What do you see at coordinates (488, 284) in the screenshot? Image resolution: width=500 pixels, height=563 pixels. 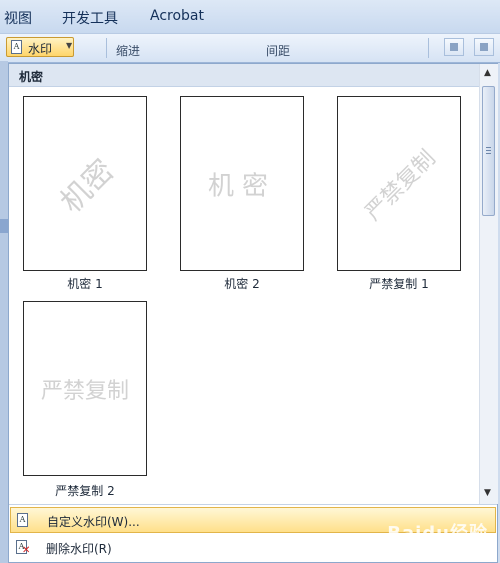 I see `gallery-scrollbar: ▲ ▼` at bounding box center [488, 284].